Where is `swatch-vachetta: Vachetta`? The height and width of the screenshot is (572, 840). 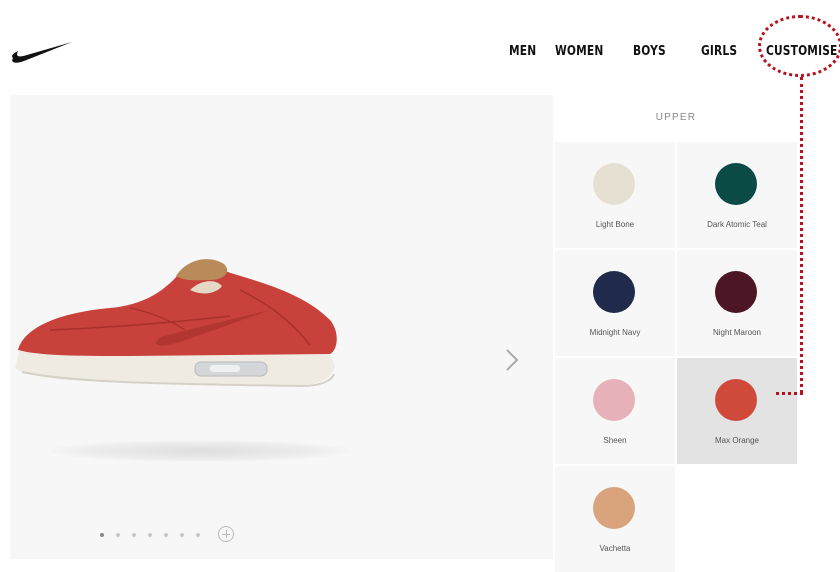
swatch-vachetta: Vachetta is located at coordinates (615, 519).